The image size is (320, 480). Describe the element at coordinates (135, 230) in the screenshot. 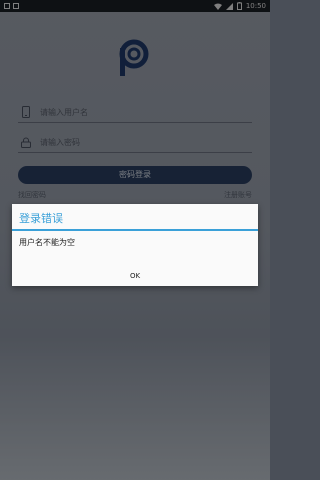

I see `dialog-divider` at that location.